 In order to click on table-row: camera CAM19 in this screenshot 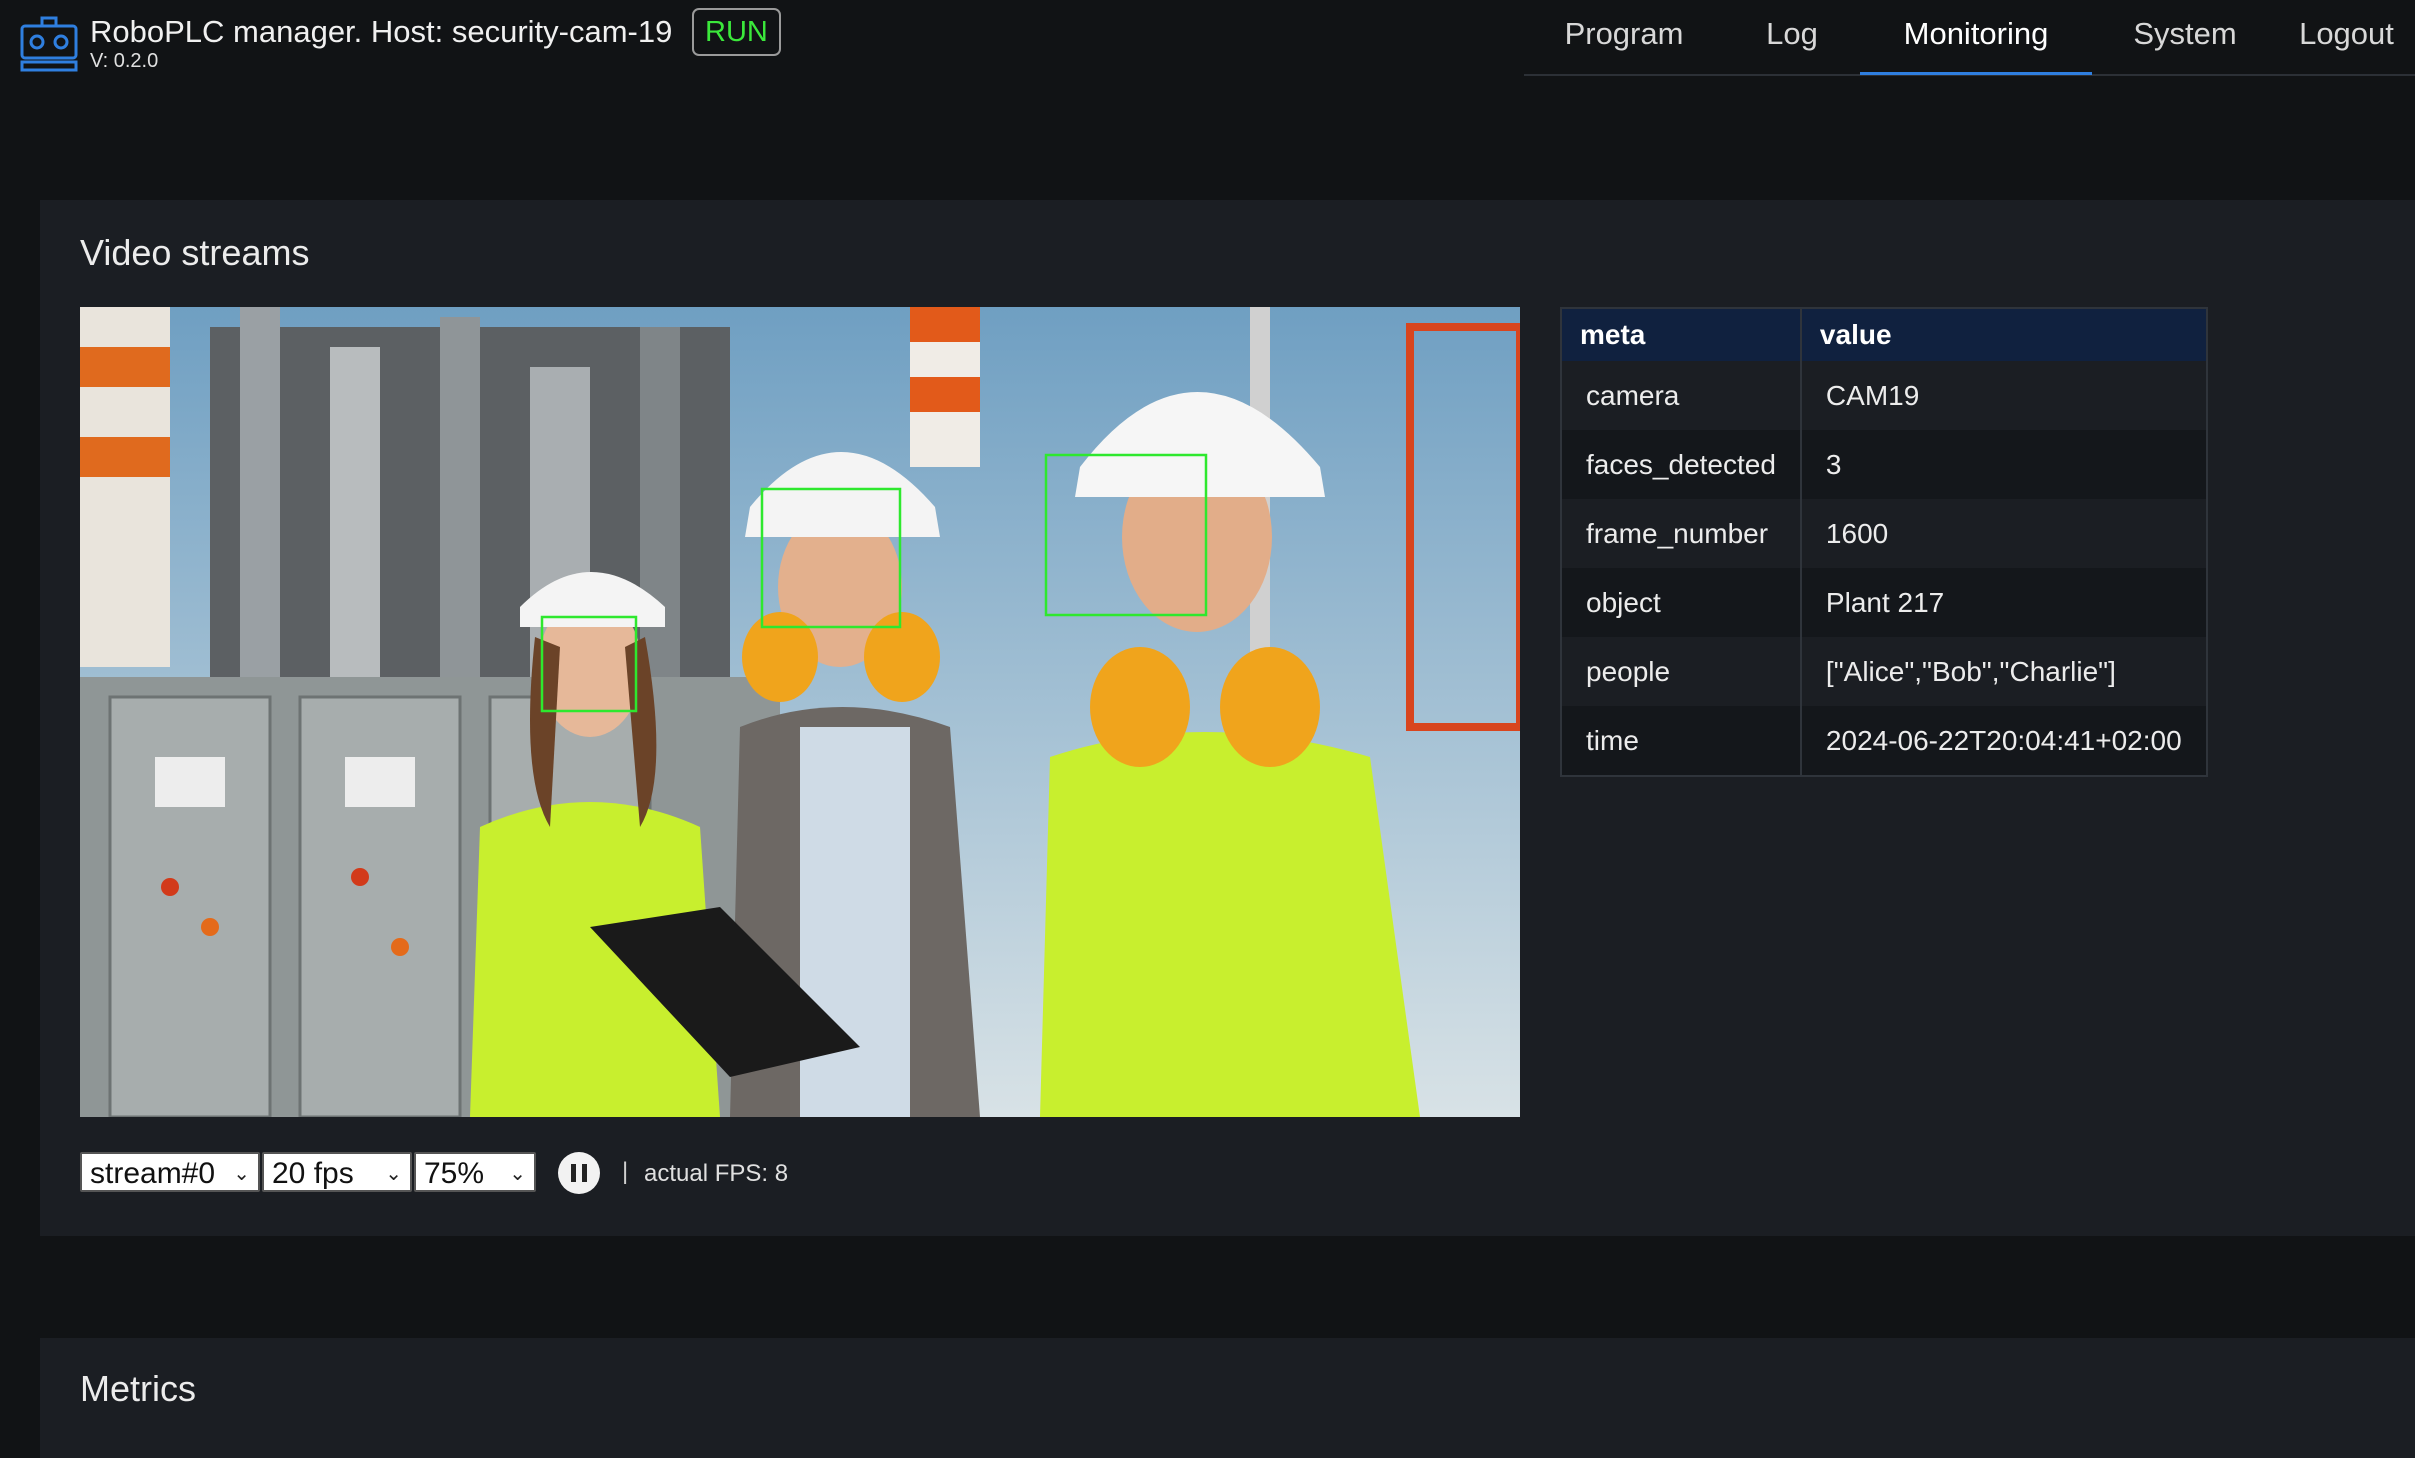, I will do `click(1884, 395)`.